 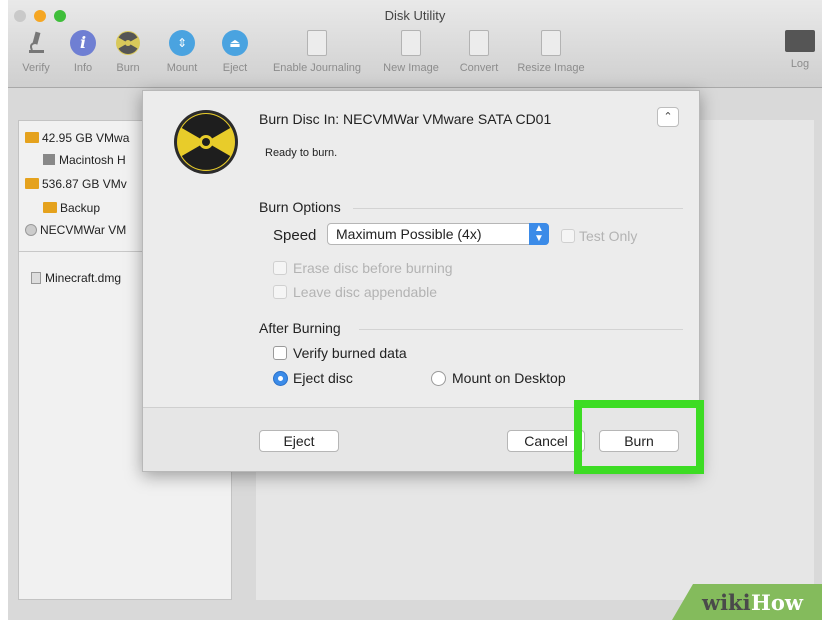 What do you see at coordinates (299, 441) in the screenshot?
I see `eject-button: Eject` at bounding box center [299, 441].